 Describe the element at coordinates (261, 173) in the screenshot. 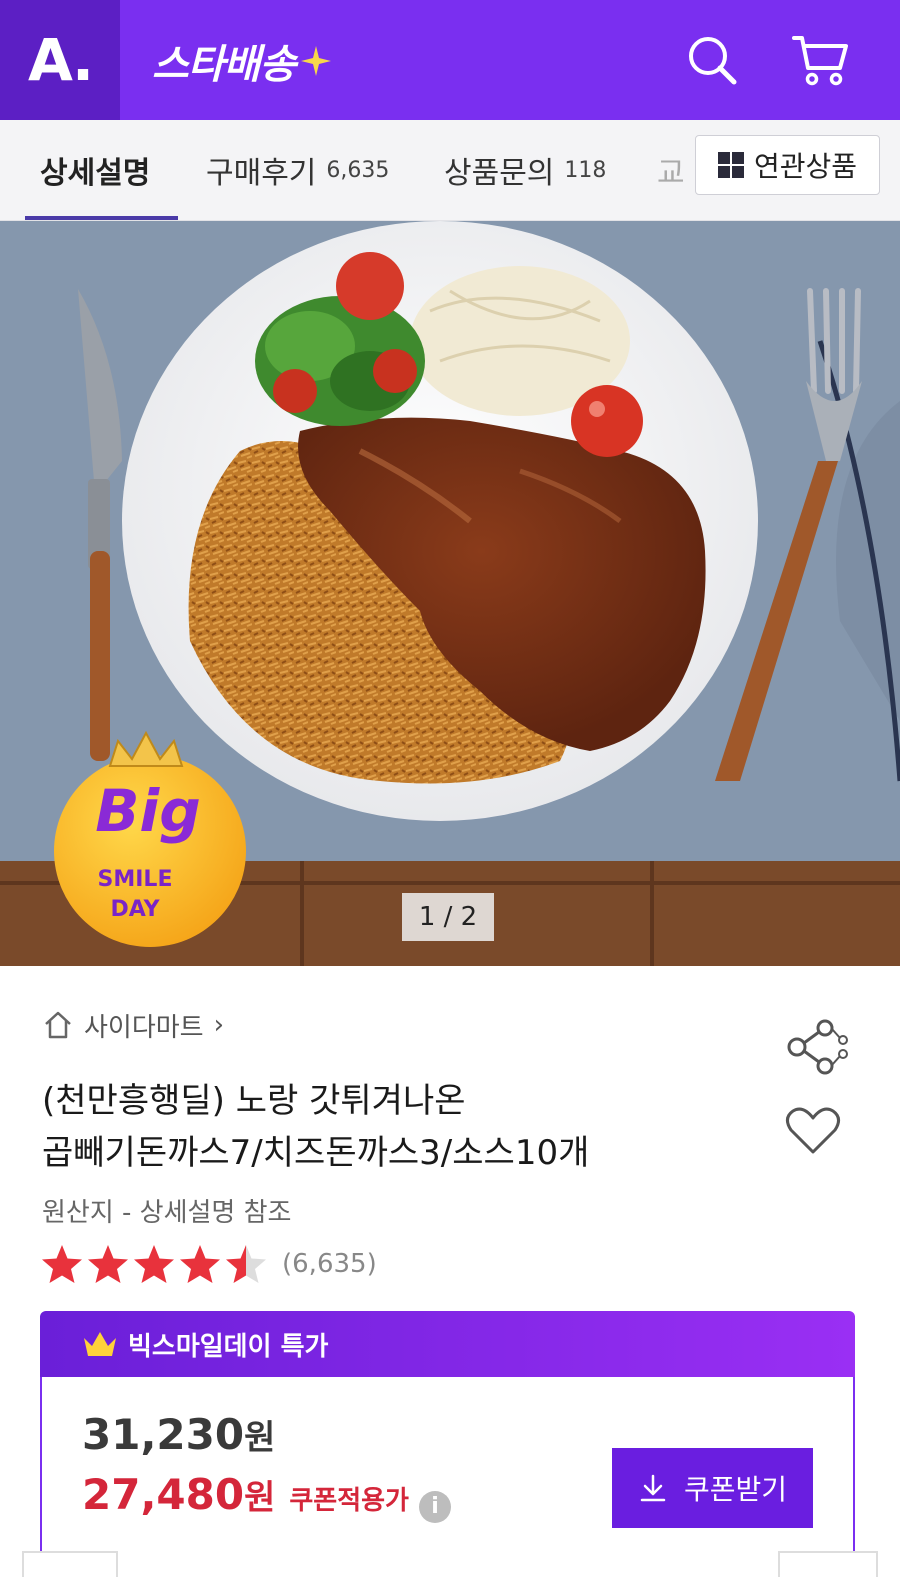

I see `tab-label: 구매후기` at that location.